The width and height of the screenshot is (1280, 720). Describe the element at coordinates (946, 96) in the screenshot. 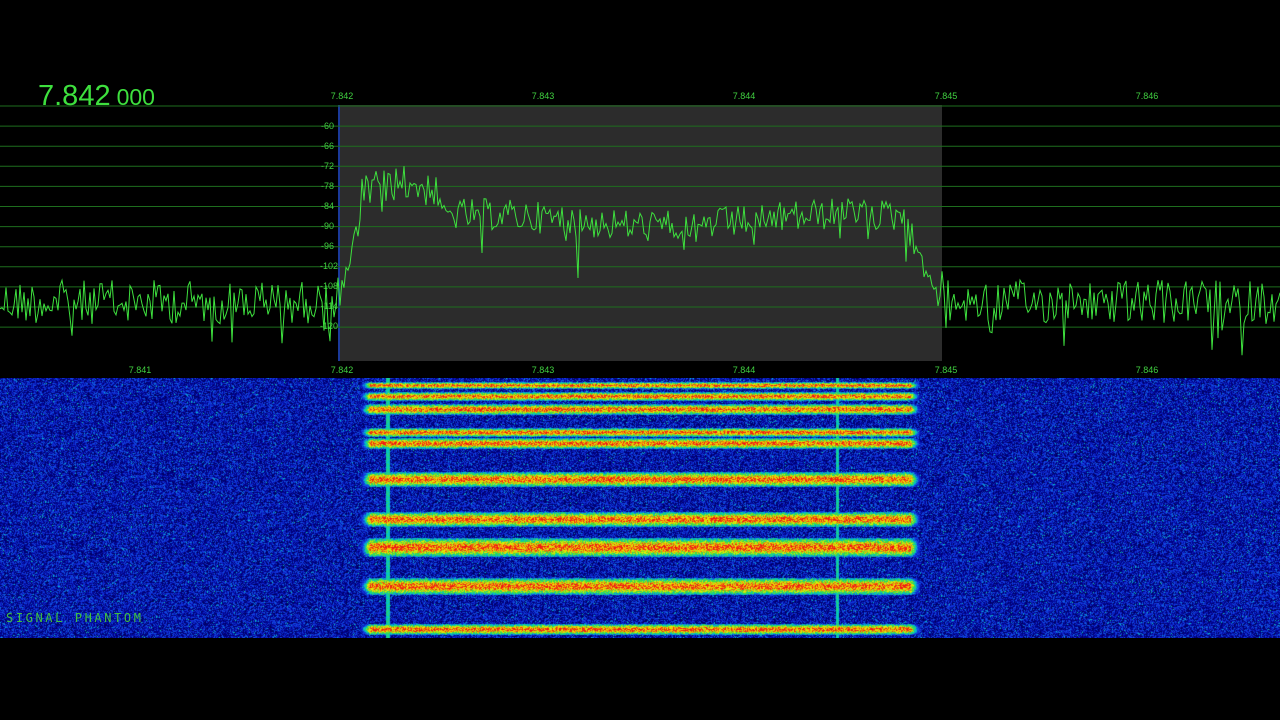

I see `top-axis-tick: 7.845` at that location.